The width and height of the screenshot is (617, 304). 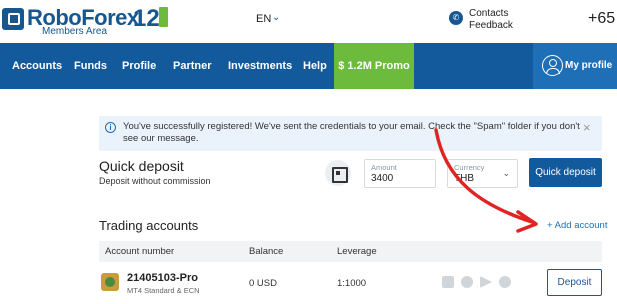 What do you see at coordinates (263, 283) in the screenshot?
I see `account-balance: 0 USD` at bounding box center [263, 283].